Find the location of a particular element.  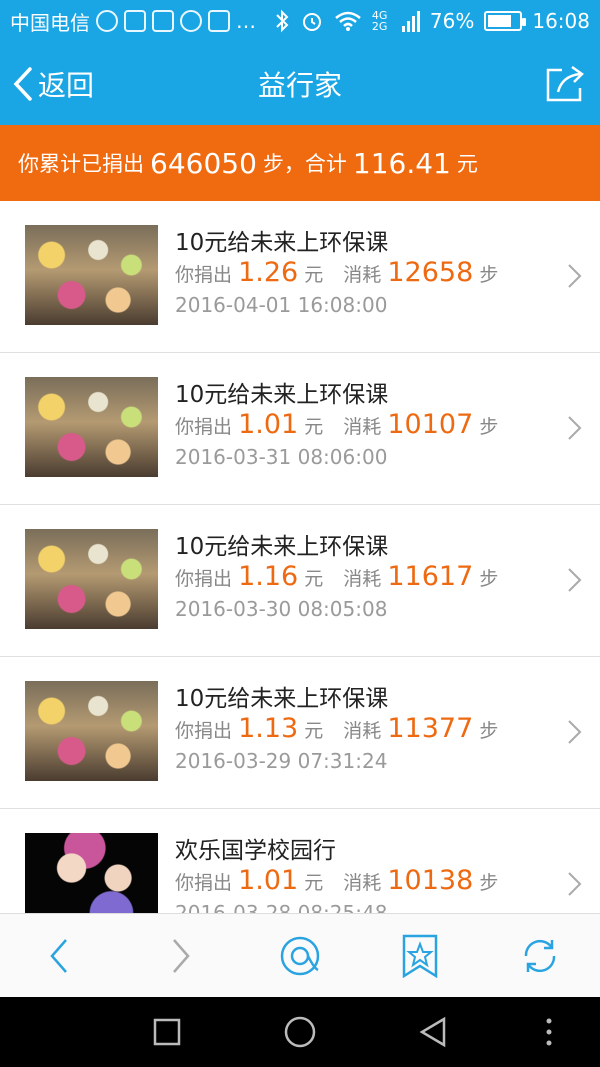

donation-date: 2016-04-01 16:08:00 is located at coordinates (281, 305).